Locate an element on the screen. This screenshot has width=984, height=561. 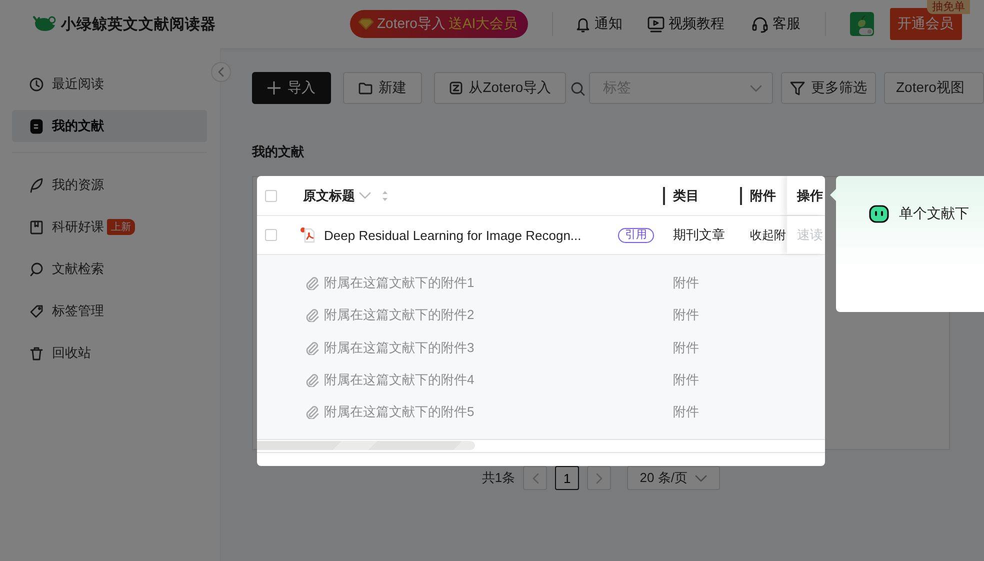
video-icon is located at coordinates (655, 24).